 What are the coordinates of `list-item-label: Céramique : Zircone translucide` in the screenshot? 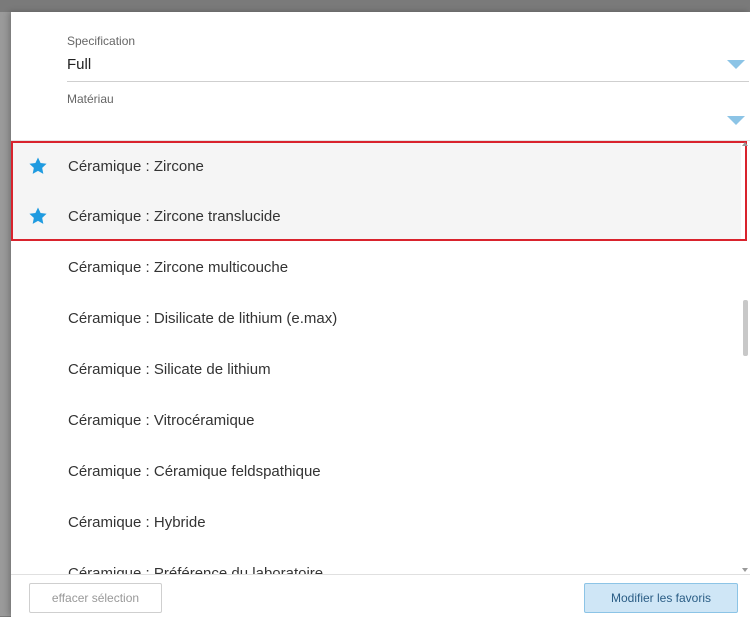 It's located at (174, 216).